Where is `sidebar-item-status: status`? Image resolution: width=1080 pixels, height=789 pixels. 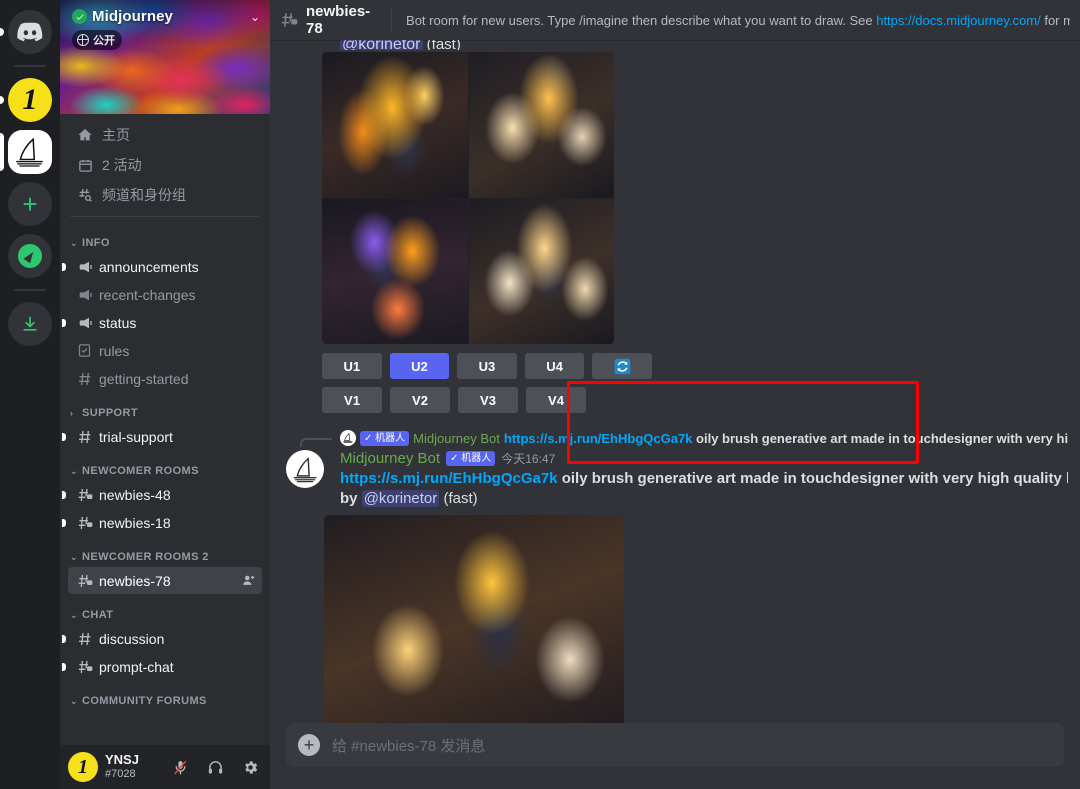
sidebar-item-status: status is located at coordinates (162, 322).